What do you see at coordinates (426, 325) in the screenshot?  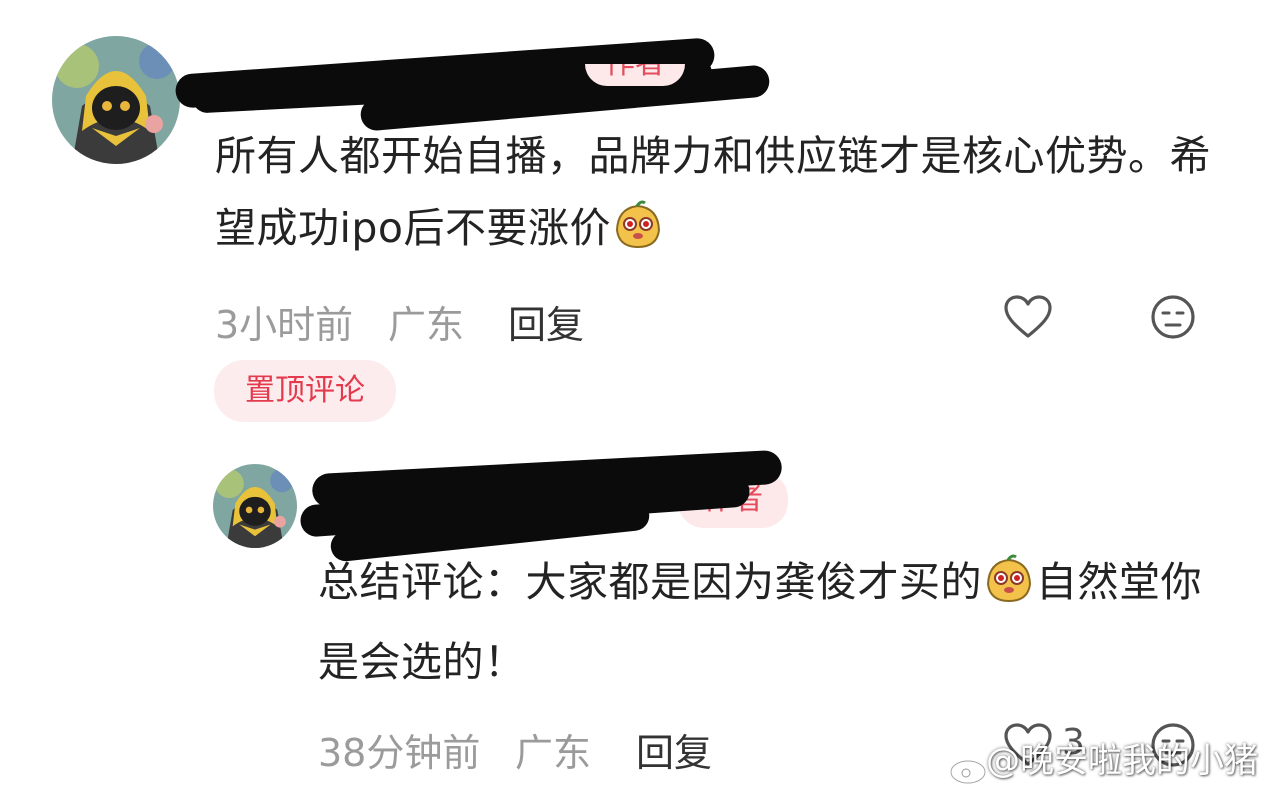 I see `comment-location: 广东` at bounding box center [426, 325].